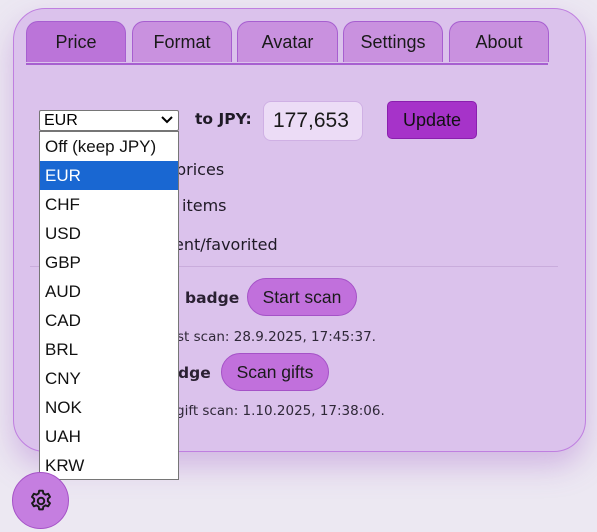 This screenshot has height=532, width=597. I want to click on currency-option: AUD, so click(109, 291).